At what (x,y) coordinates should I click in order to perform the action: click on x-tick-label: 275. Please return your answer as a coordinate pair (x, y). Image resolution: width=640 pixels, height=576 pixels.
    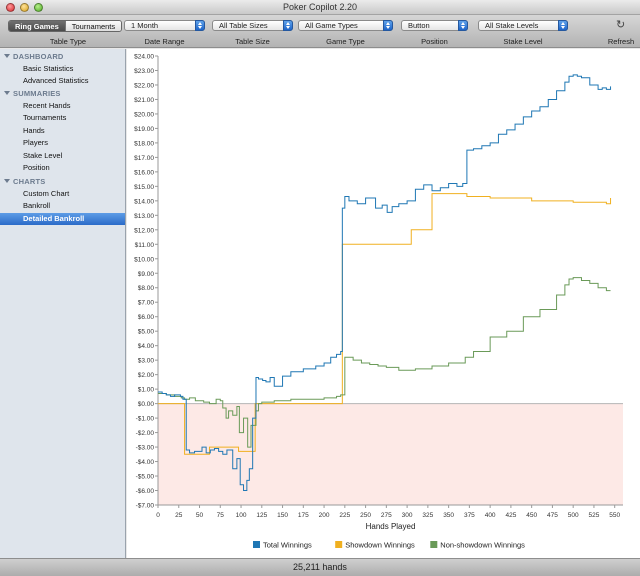
    Looking at the image, I should click on (386, 515).